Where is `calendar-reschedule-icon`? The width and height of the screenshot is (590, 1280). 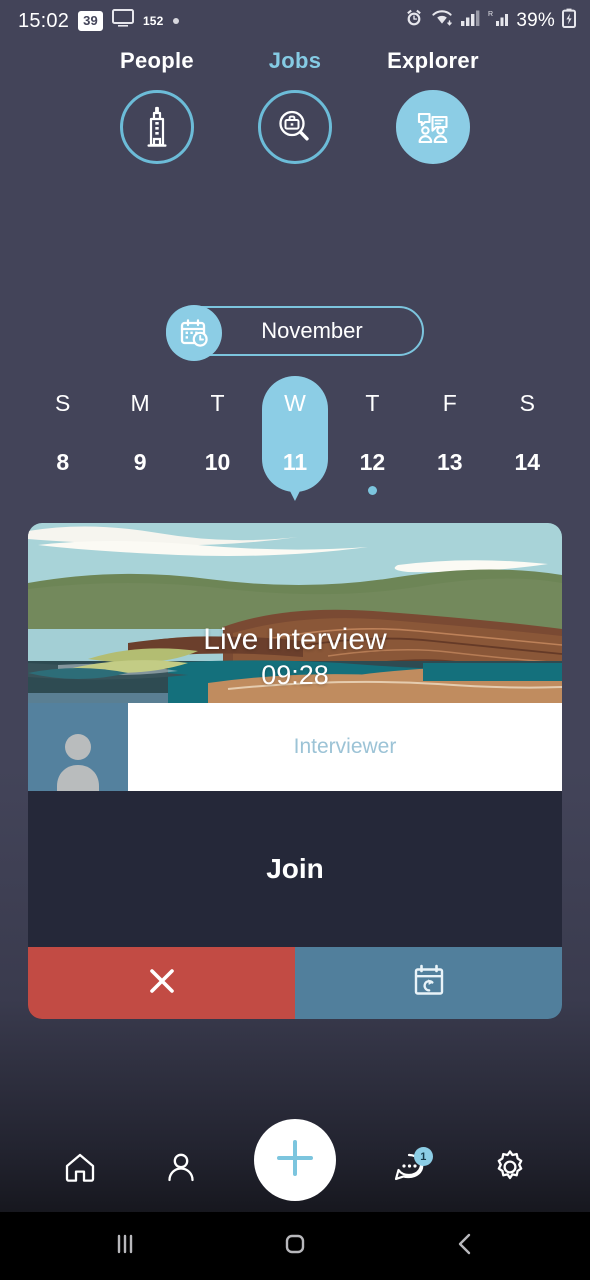 calendar-reschedule-icon is located at coordinates (429, 983).